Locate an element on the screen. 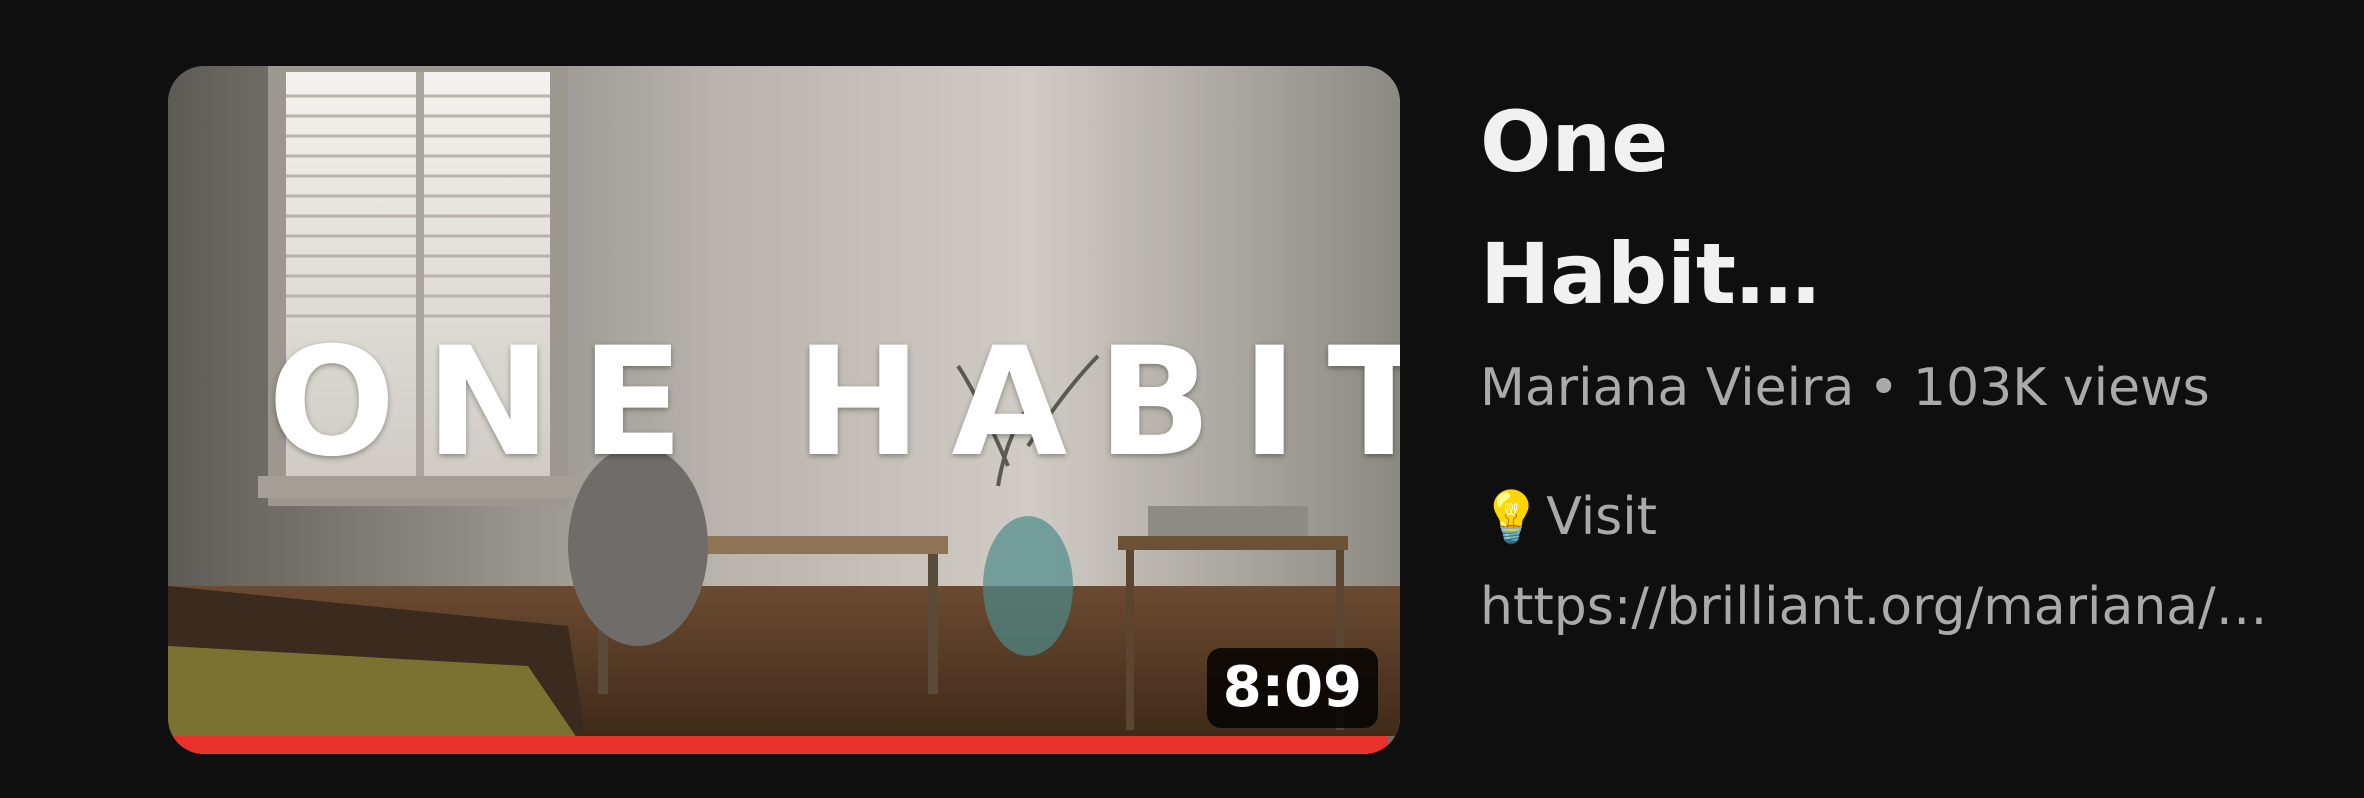  watch-progress-fill is located at coordinates (778, 745).